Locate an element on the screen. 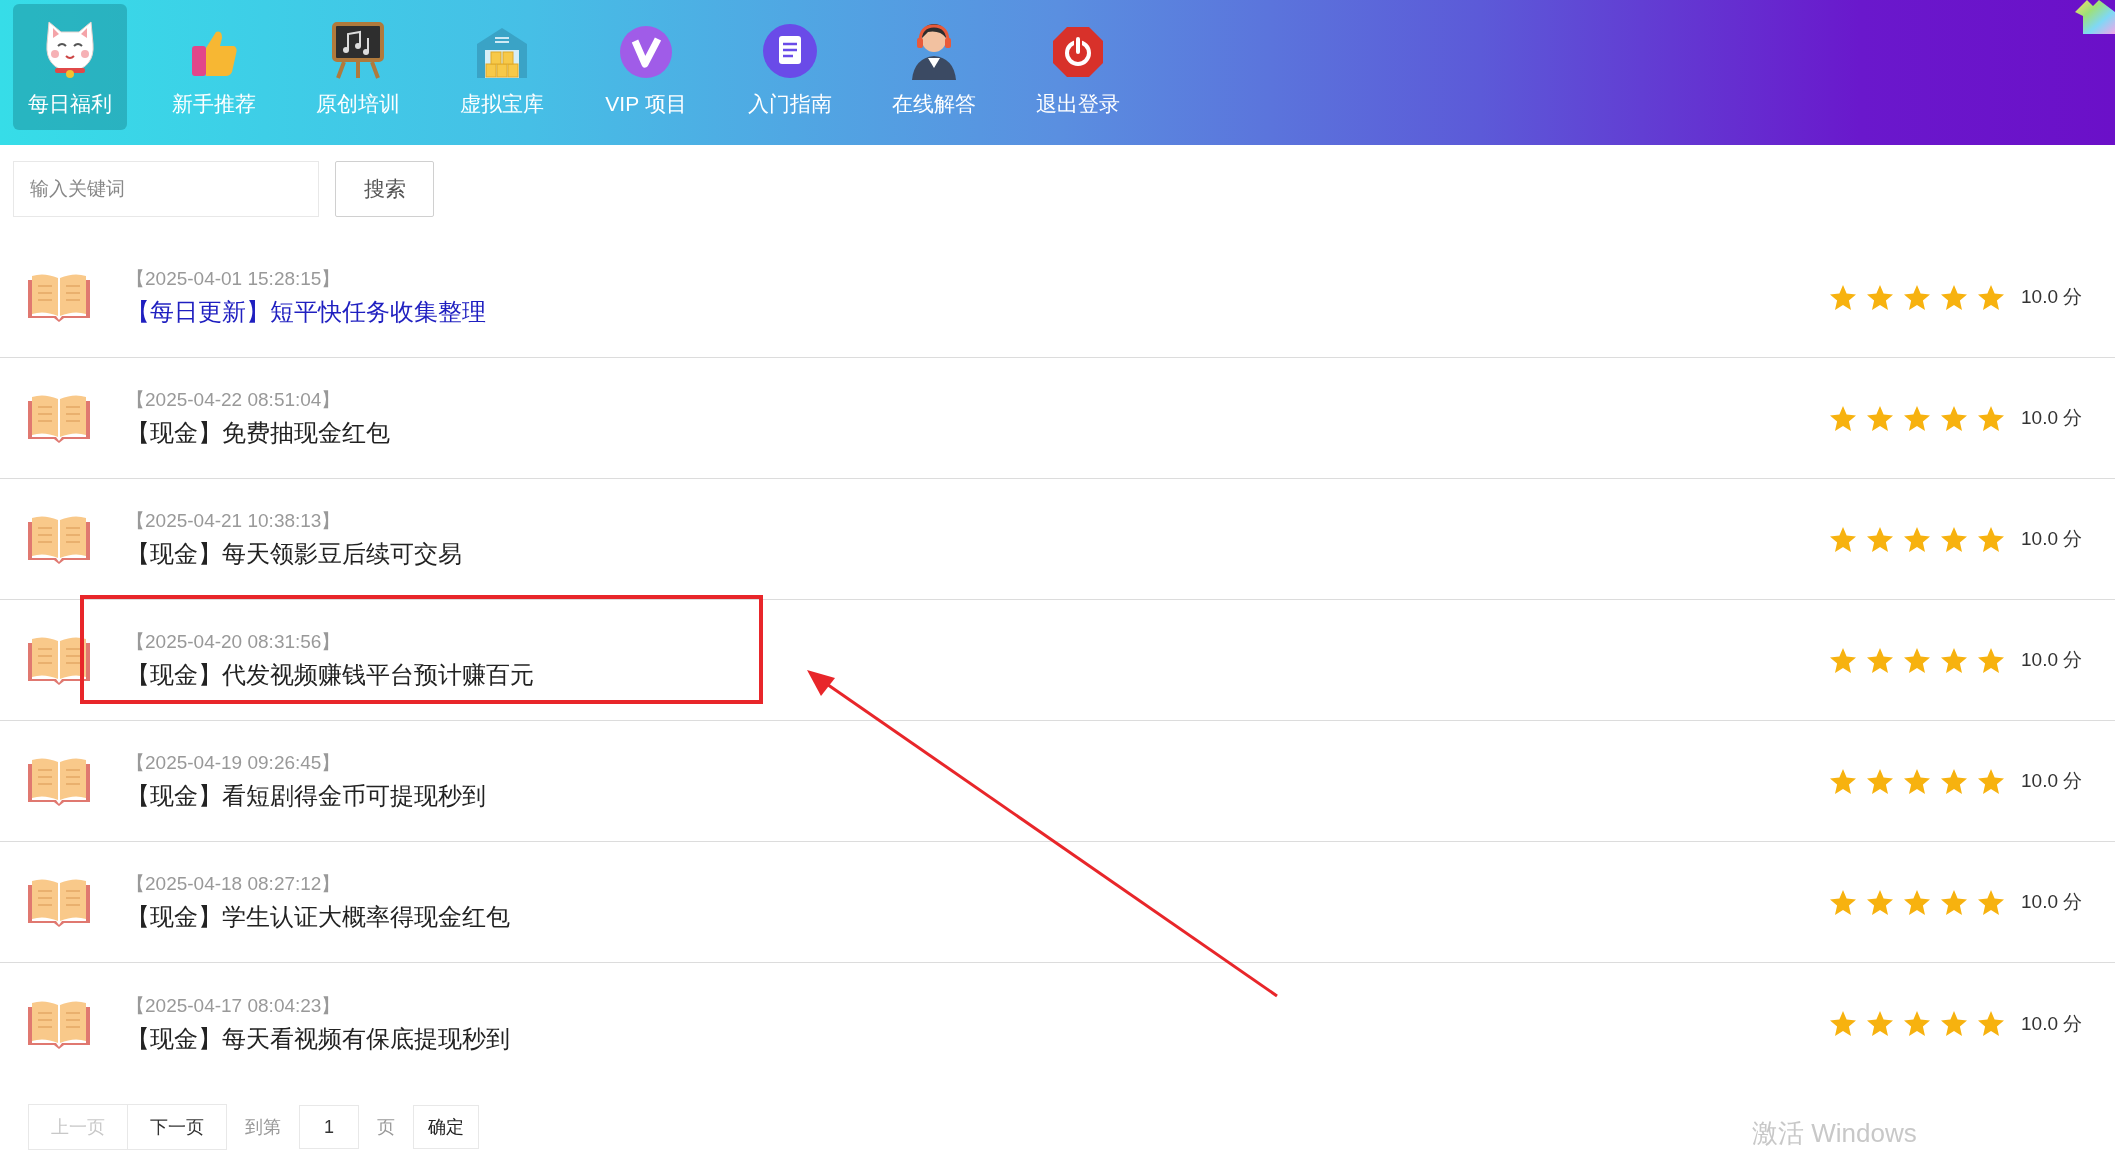  article-title-link: 【每日更新】短平快任务收集整理 is located at coordinates (306, 312).